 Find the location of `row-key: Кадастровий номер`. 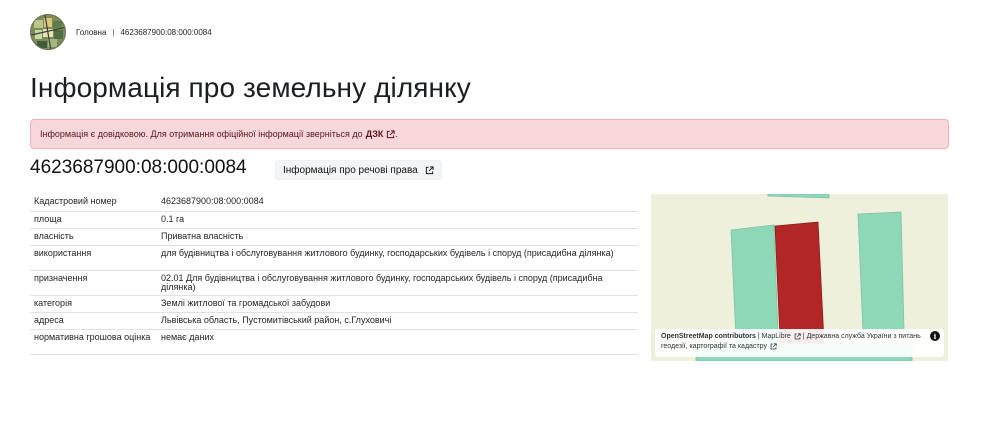

row-key: Кадастровий номер is located at coordinates (93, 203).